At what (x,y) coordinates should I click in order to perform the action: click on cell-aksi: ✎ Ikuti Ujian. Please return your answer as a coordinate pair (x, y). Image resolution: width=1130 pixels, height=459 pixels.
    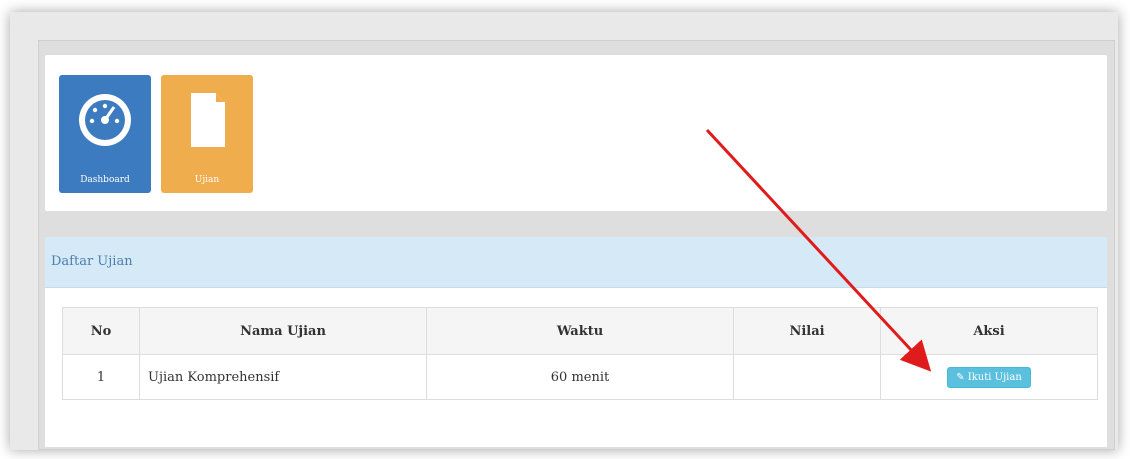
    Looking at the image, I should click on (989, 377).